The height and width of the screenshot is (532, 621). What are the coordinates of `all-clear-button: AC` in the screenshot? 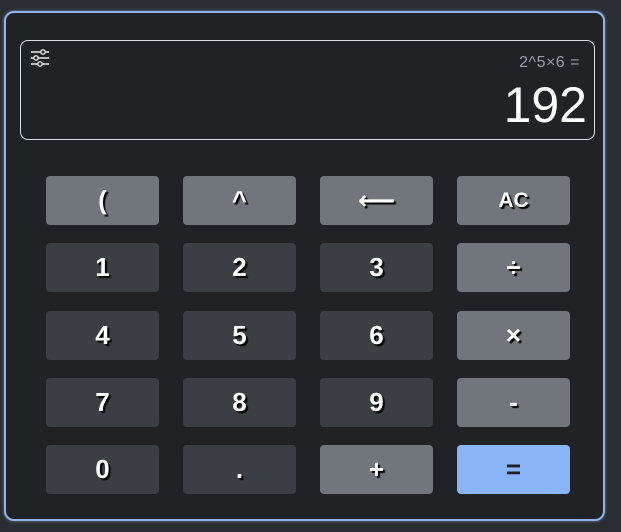 It's located at (513, 200).